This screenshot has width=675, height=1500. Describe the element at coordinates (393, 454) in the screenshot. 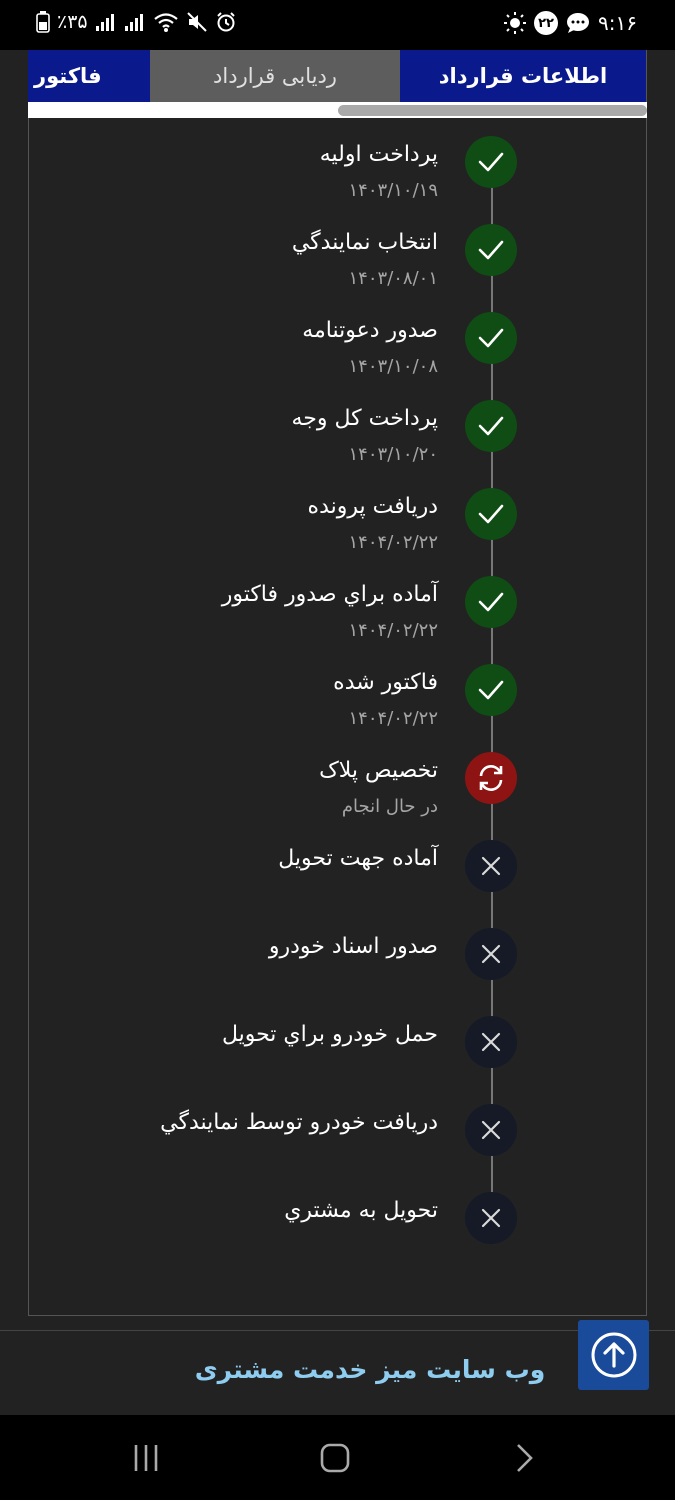

I see `step-date: ۱۴۰۳/۱۰/۲۰` at that location.